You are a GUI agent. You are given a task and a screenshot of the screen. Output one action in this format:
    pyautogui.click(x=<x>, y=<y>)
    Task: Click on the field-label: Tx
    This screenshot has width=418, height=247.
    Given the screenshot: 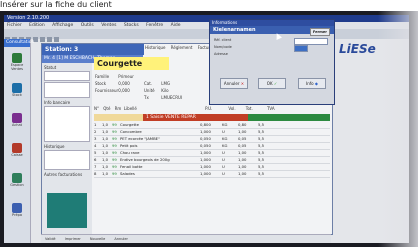 What is the action you would take?
    pyautogui.click(x=146, y=97)
    